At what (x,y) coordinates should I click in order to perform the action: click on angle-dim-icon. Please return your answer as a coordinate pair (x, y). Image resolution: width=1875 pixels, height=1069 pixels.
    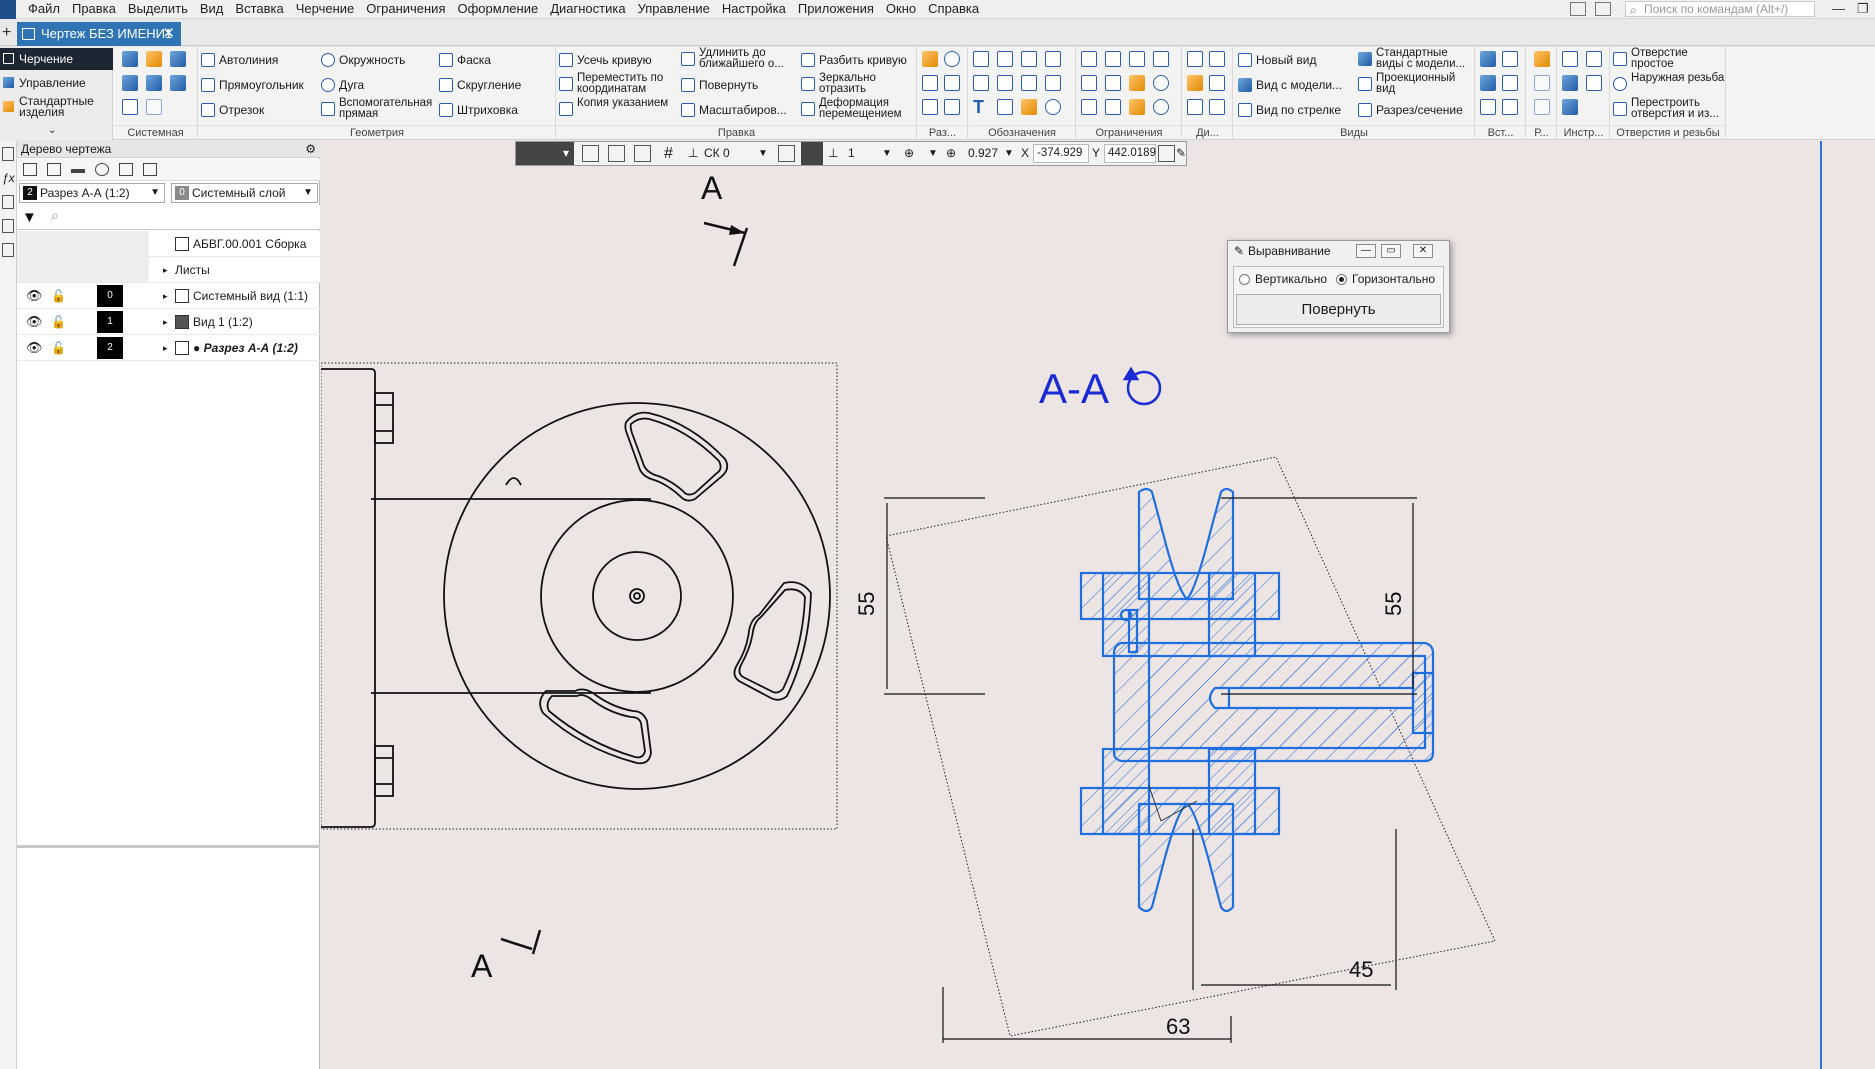
    Looking at the image, I should click on (930, 83).